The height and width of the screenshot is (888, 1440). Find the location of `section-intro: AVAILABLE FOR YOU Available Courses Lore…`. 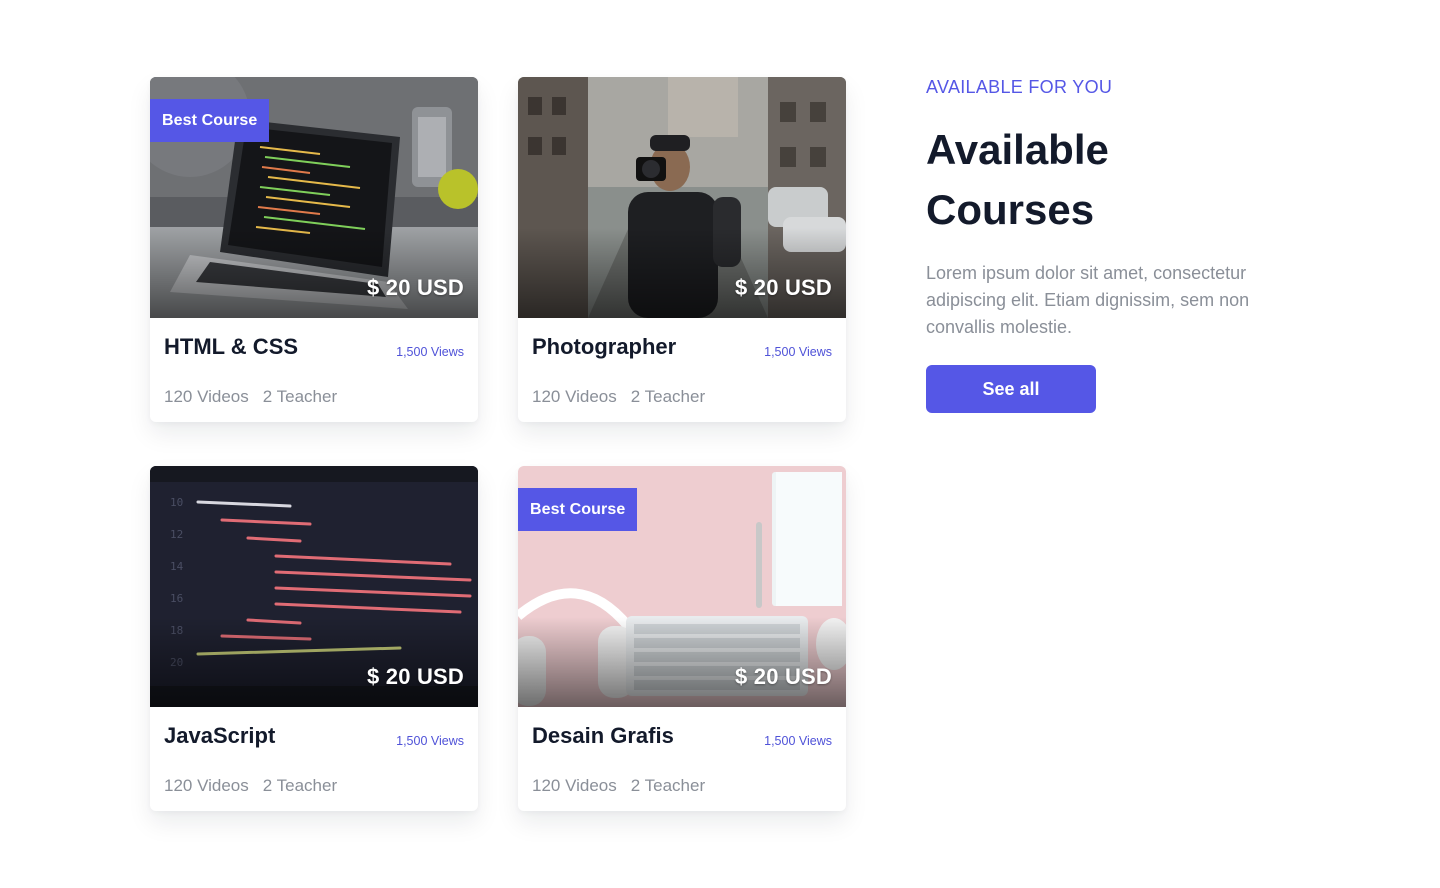

section-intro: AVAILABLE FOR YOU Available Courses Lore… is located at coordinates (1126, 245).